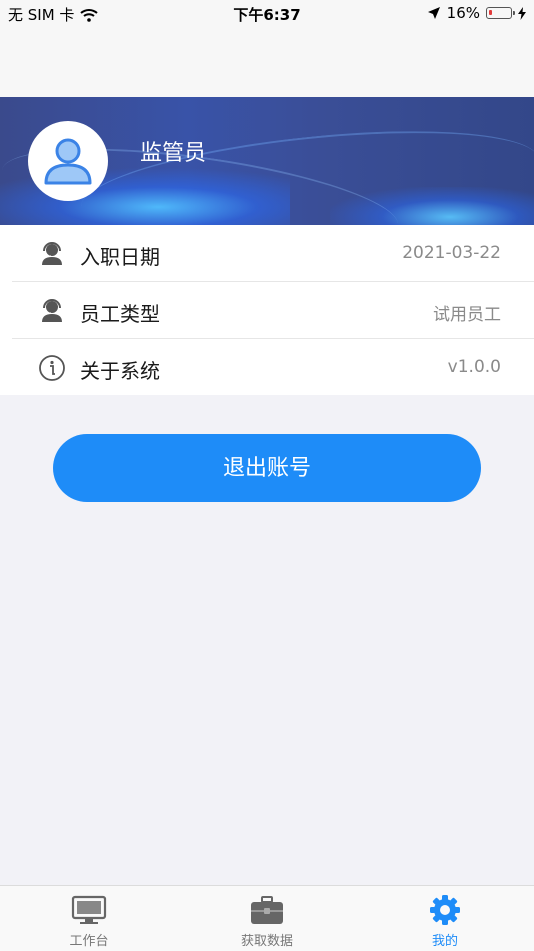  Describe the element at coordinates (273, 310) in the screenshot. I see `list-item-employee-type: 员工类型 试用员工` at that location.